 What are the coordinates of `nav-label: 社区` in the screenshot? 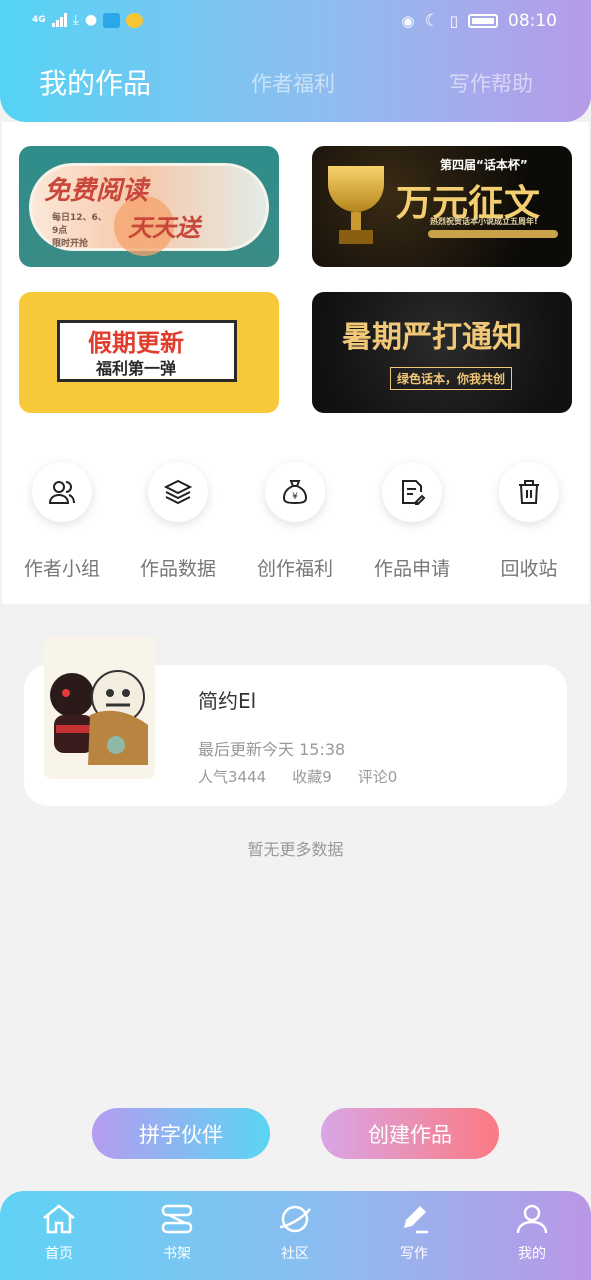 It's located at (295, 1254).